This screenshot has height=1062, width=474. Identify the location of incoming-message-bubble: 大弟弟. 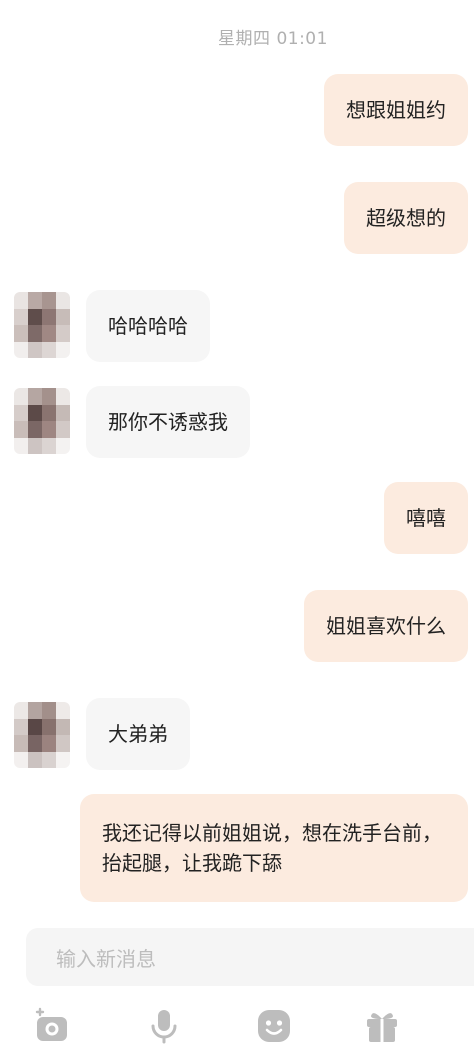
(138, 734).